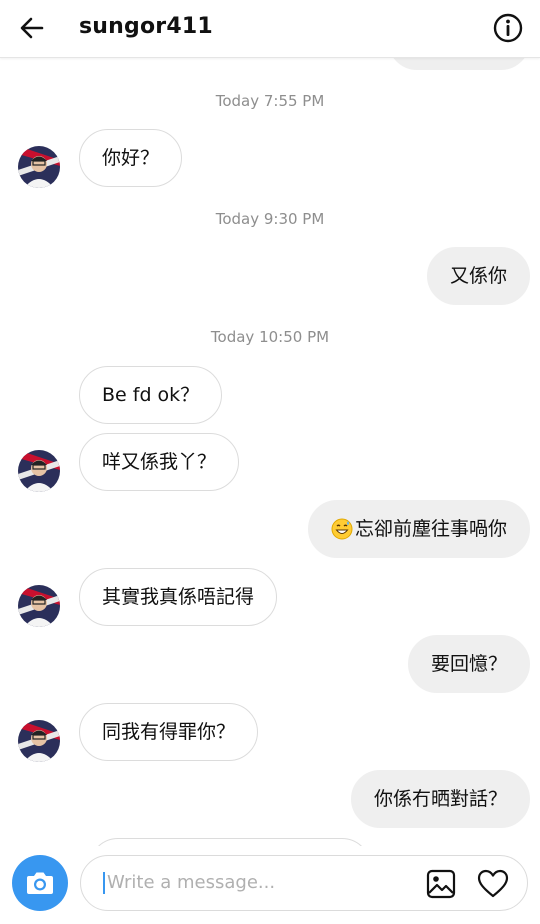 The image size is (540, 924). What do you see at coordinates (270, 337) in the screenshot?
I see `timestamp: Today 10:50 PM` at bounding box center [270, 337].